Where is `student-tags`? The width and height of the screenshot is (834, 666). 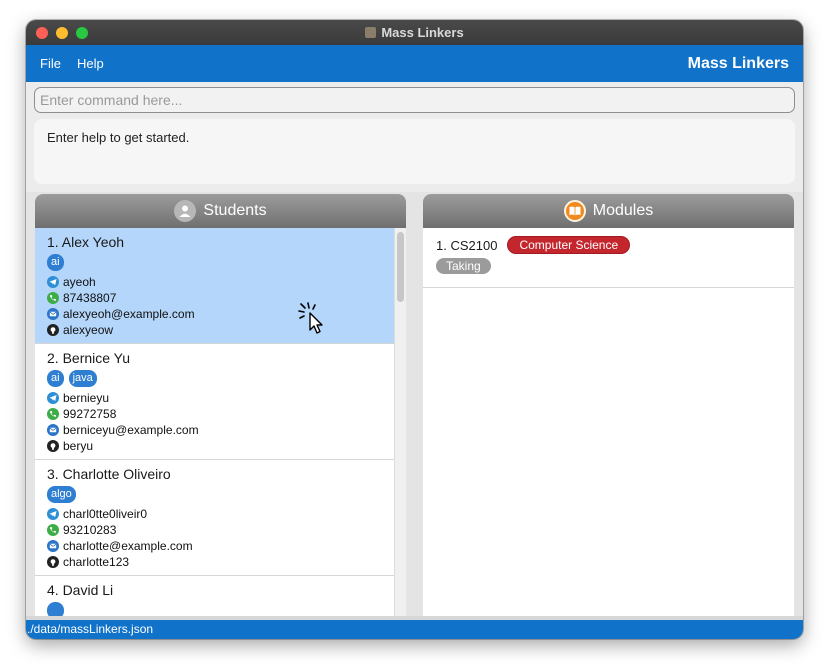
student-tags is located at coordinates (214, 609).